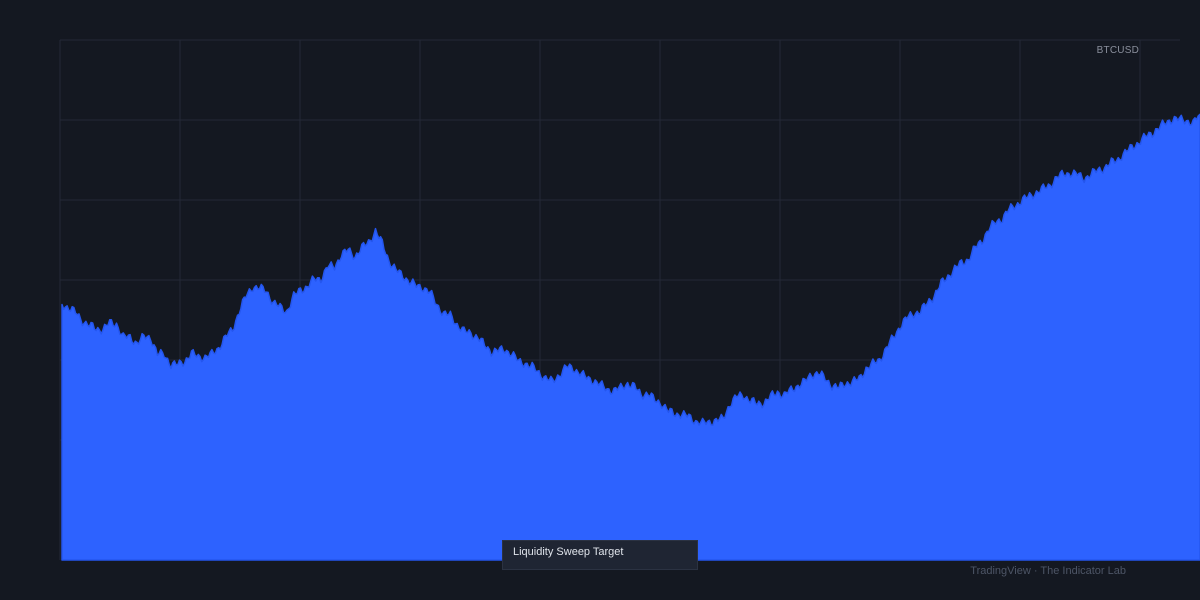 The image size is (1200, 600). Describe the element at coordinates (1117, 50) in the screenshot. I see `symbol-label: BTCUSD` at that location.